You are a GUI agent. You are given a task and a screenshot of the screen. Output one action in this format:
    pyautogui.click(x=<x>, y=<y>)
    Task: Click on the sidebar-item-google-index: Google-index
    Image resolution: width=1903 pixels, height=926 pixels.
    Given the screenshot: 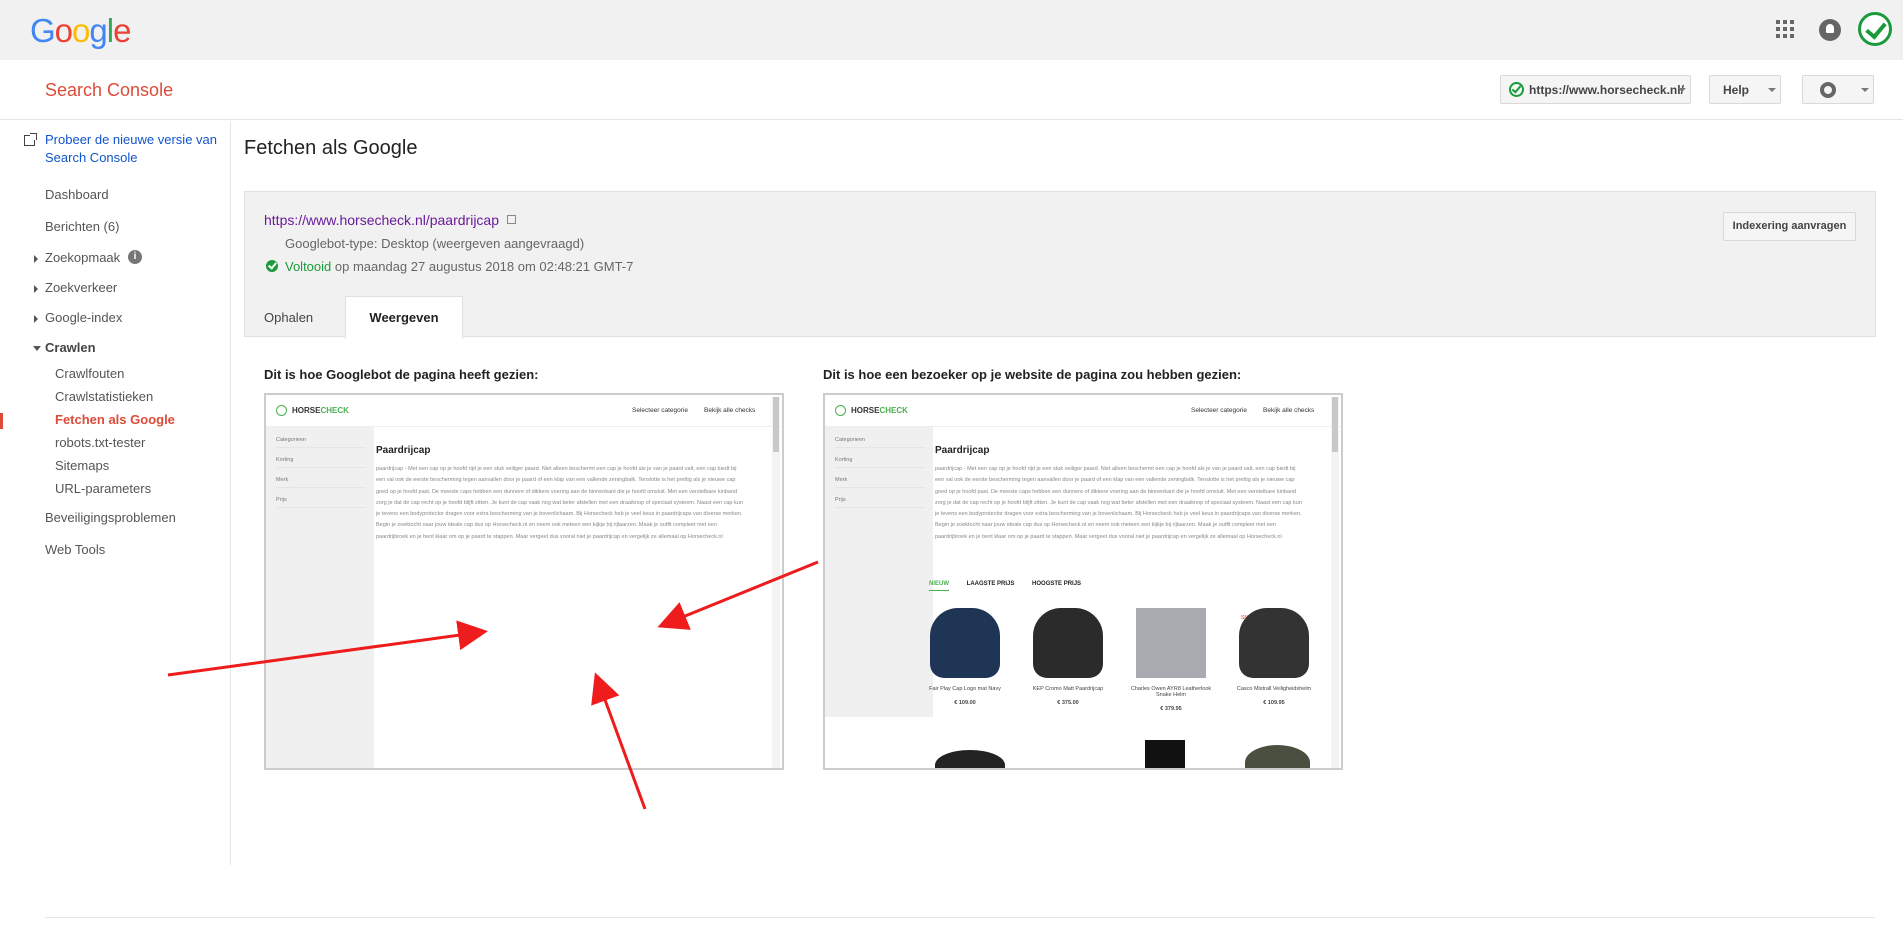 What is the action you would take?
    pyautogui.click(x=83, y=317)
    